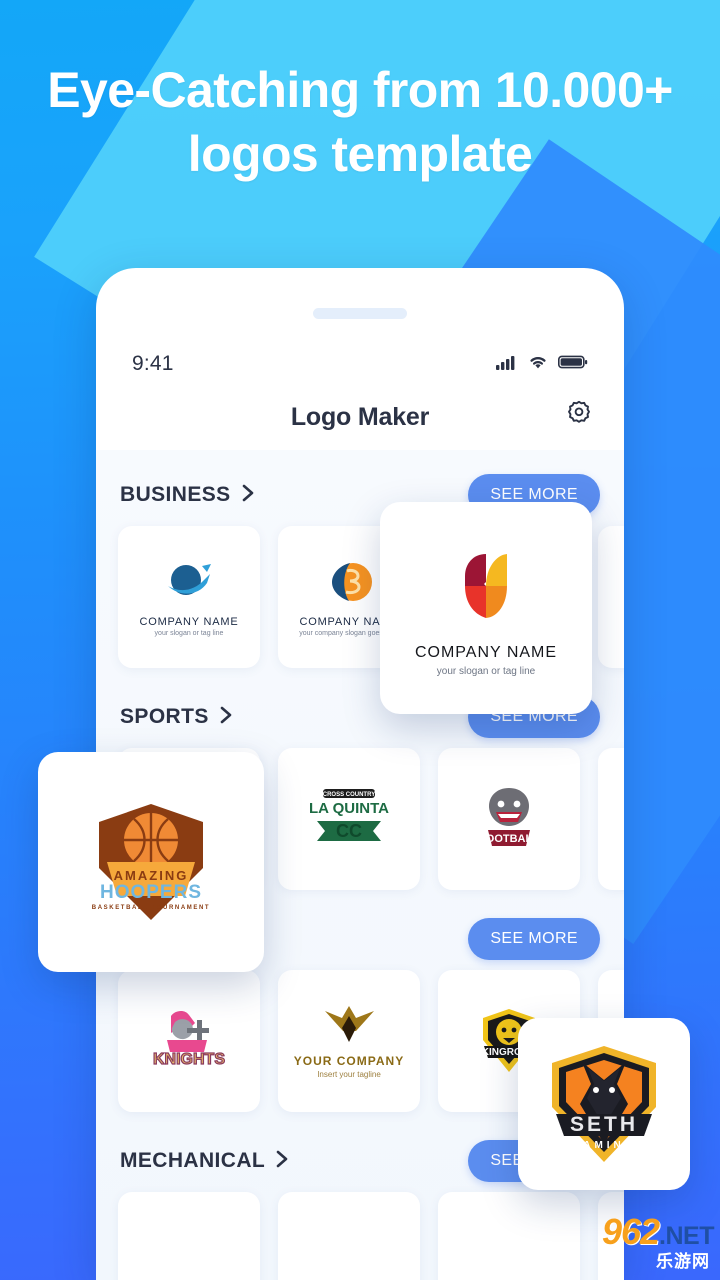 The height and width of the screenshot is (1280, 720). I want to click on floating-card-subtitle: your slogan or tag line, so click(486, 671).